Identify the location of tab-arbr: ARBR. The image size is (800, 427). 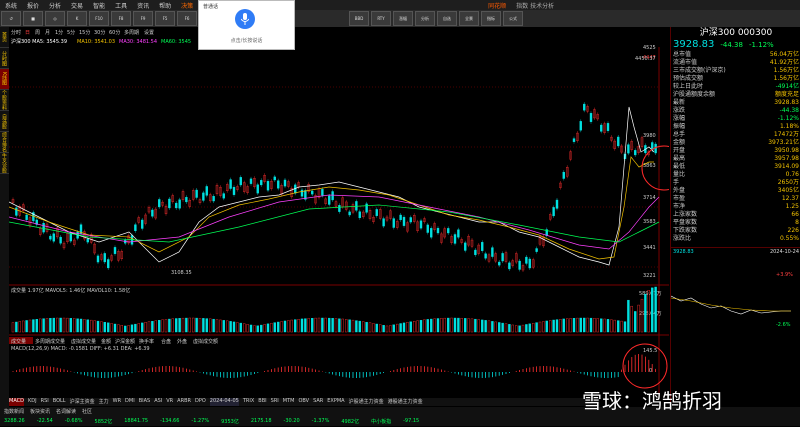
(184, 402).